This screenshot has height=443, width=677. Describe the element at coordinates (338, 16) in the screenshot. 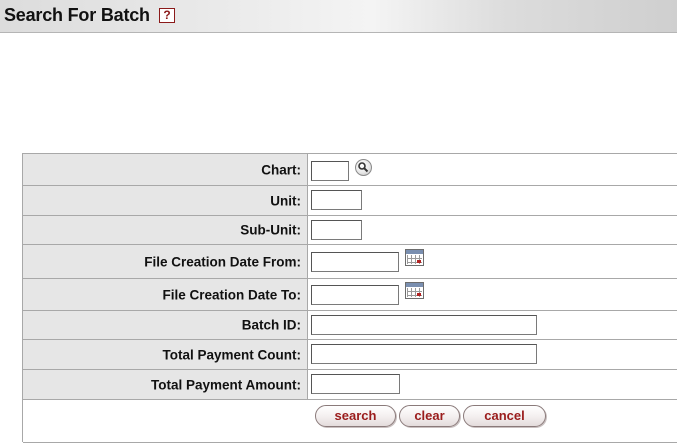

I see `page-header: Search For Batch ?` at that location.